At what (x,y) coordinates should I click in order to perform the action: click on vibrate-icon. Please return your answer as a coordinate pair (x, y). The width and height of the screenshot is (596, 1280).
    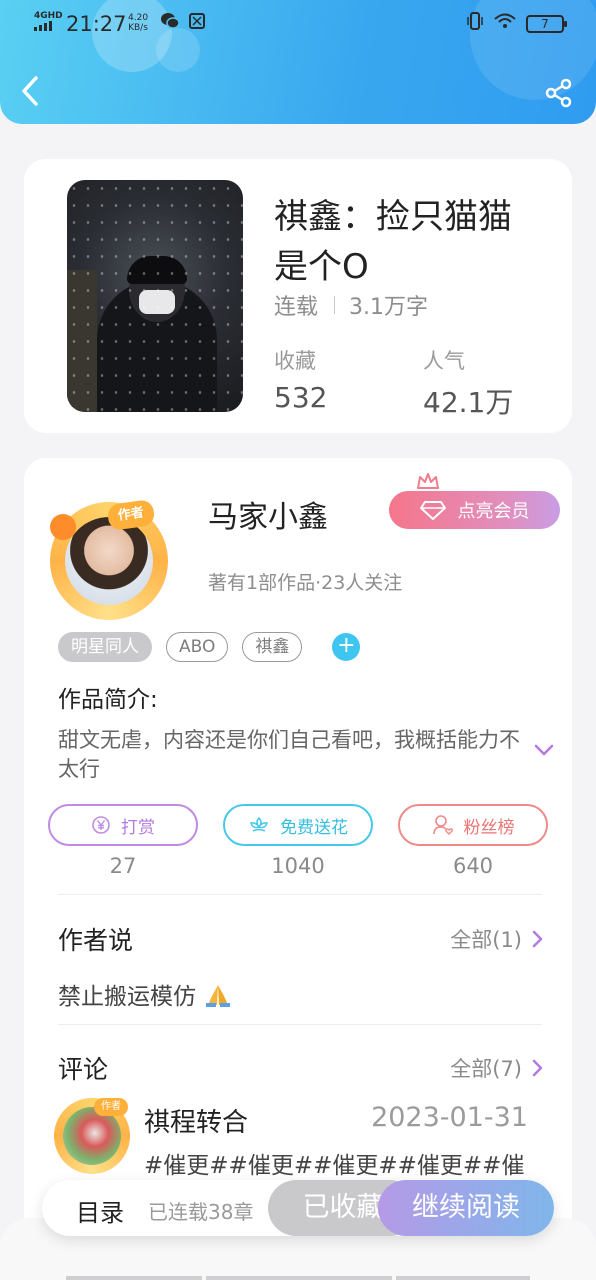
    Looking at the image, I should click on (475, 23).